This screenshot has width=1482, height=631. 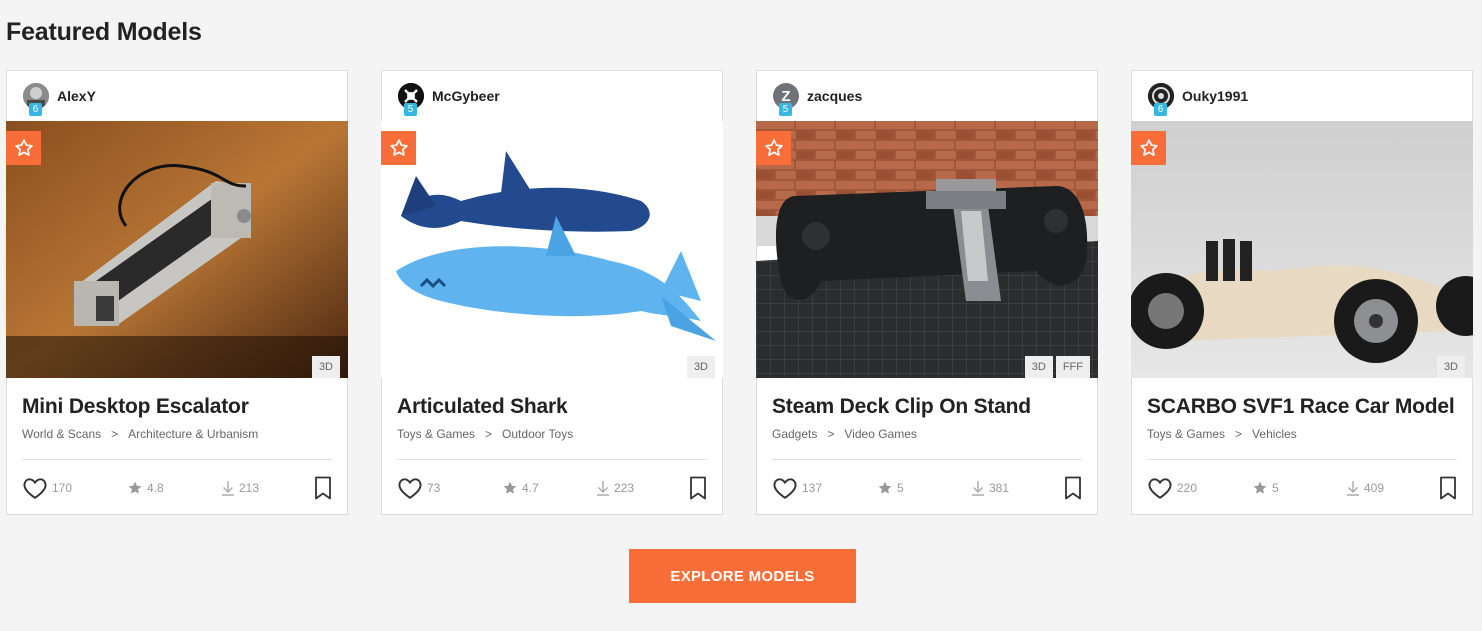 What do you see at coordinates (1199, 488) in the screenshot?
I see `like-button: 220` at bounding box center [1199, 488].